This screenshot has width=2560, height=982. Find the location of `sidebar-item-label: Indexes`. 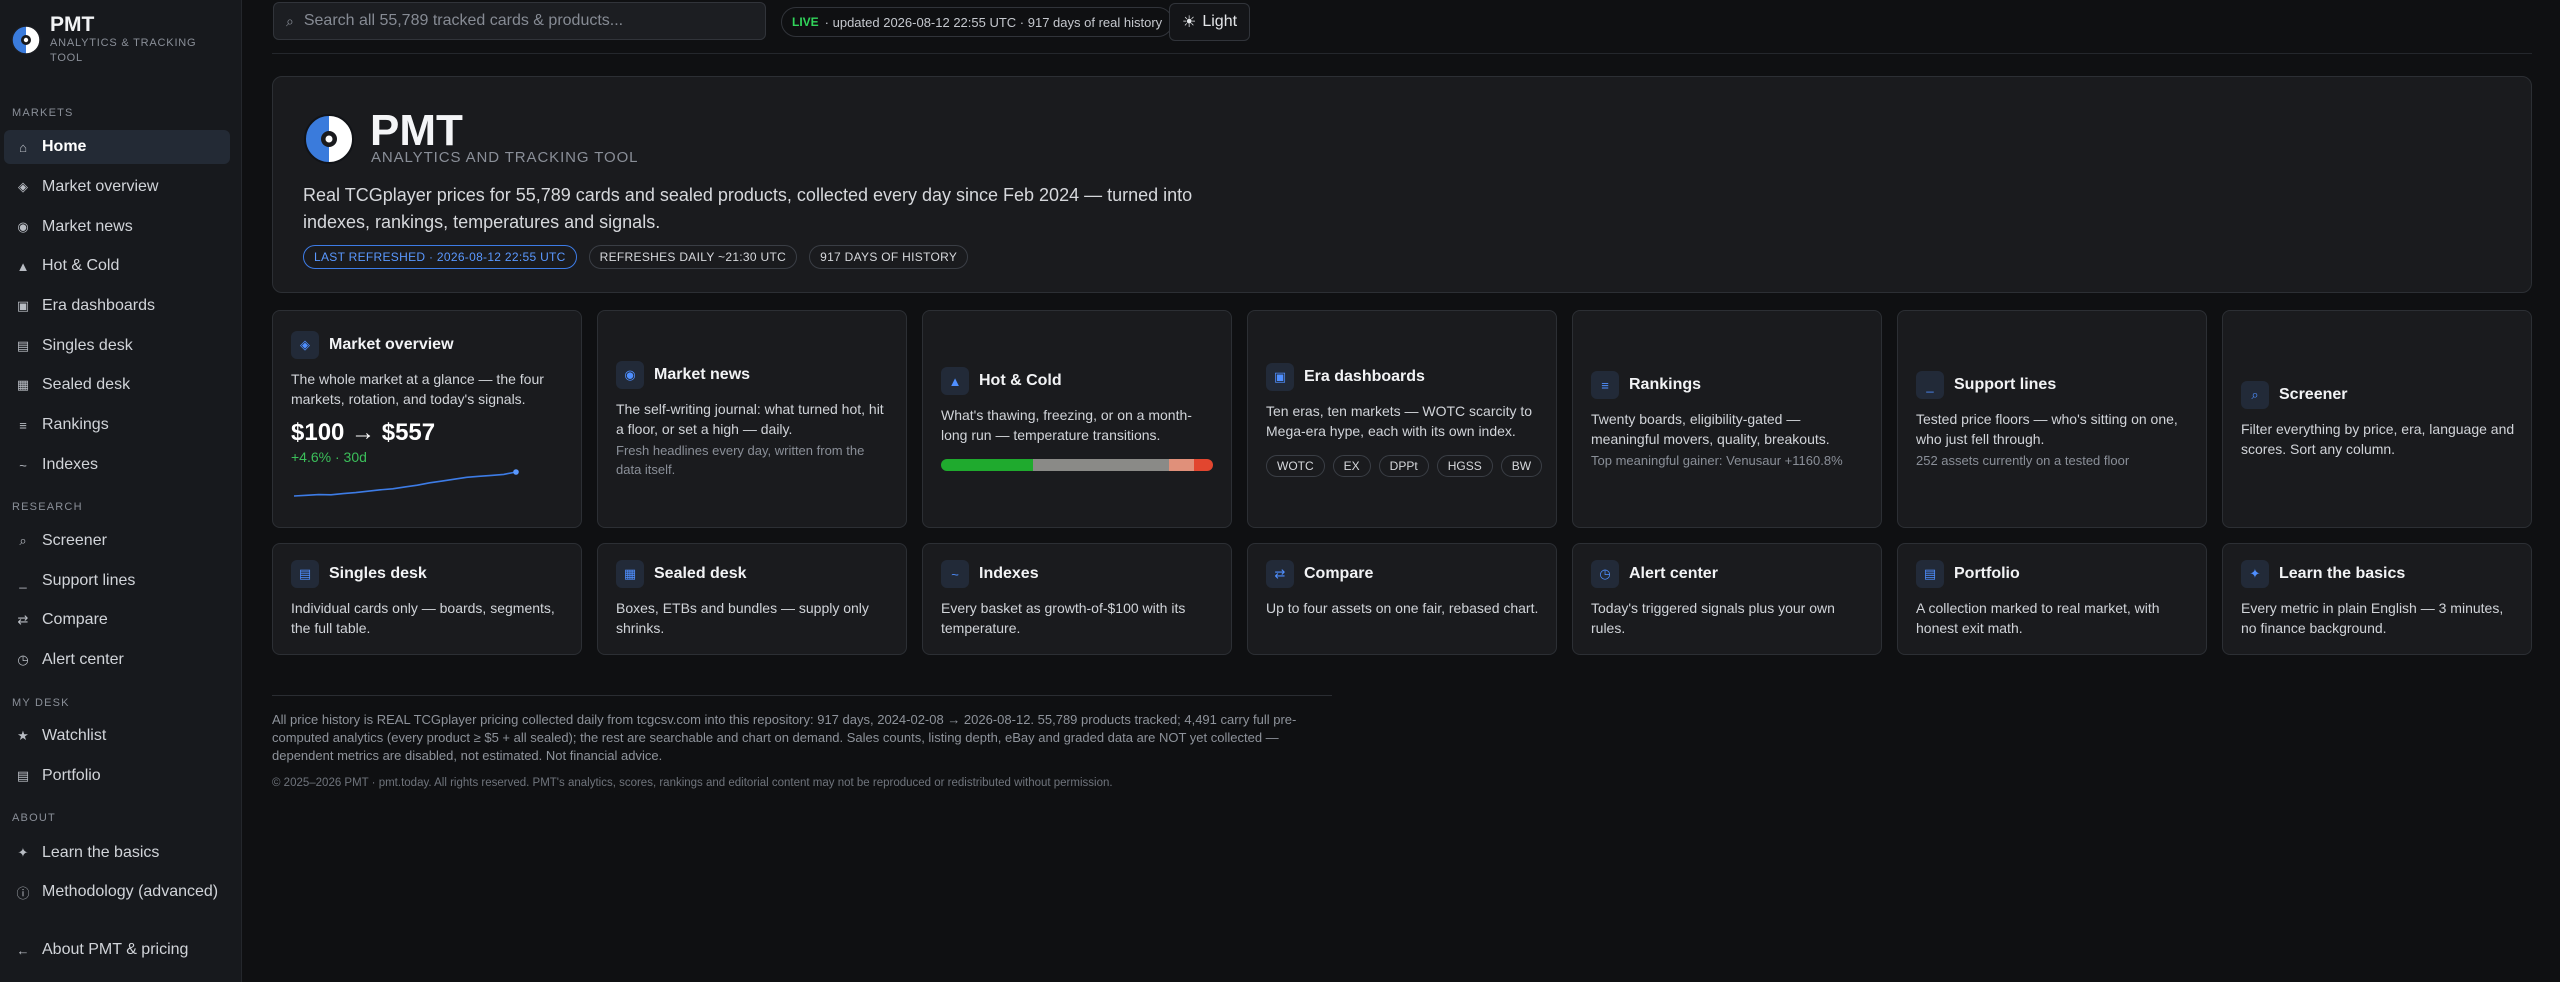

sidebar-item-label: Indexes is located at coordinates (70, 464).